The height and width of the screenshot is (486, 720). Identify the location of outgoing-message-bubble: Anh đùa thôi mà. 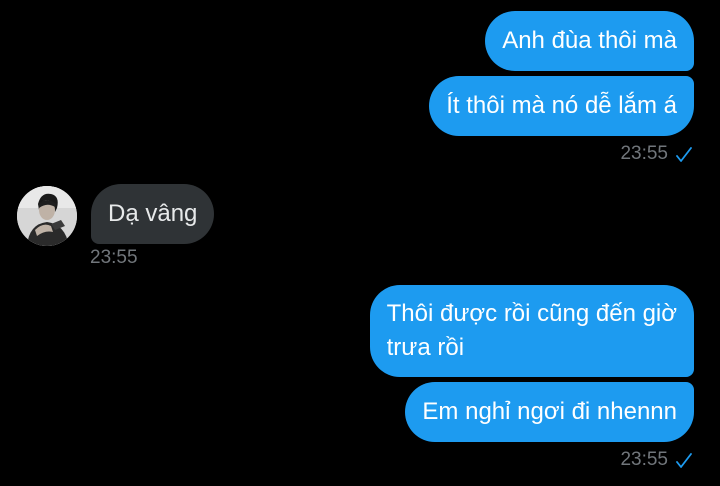
(589, 41).